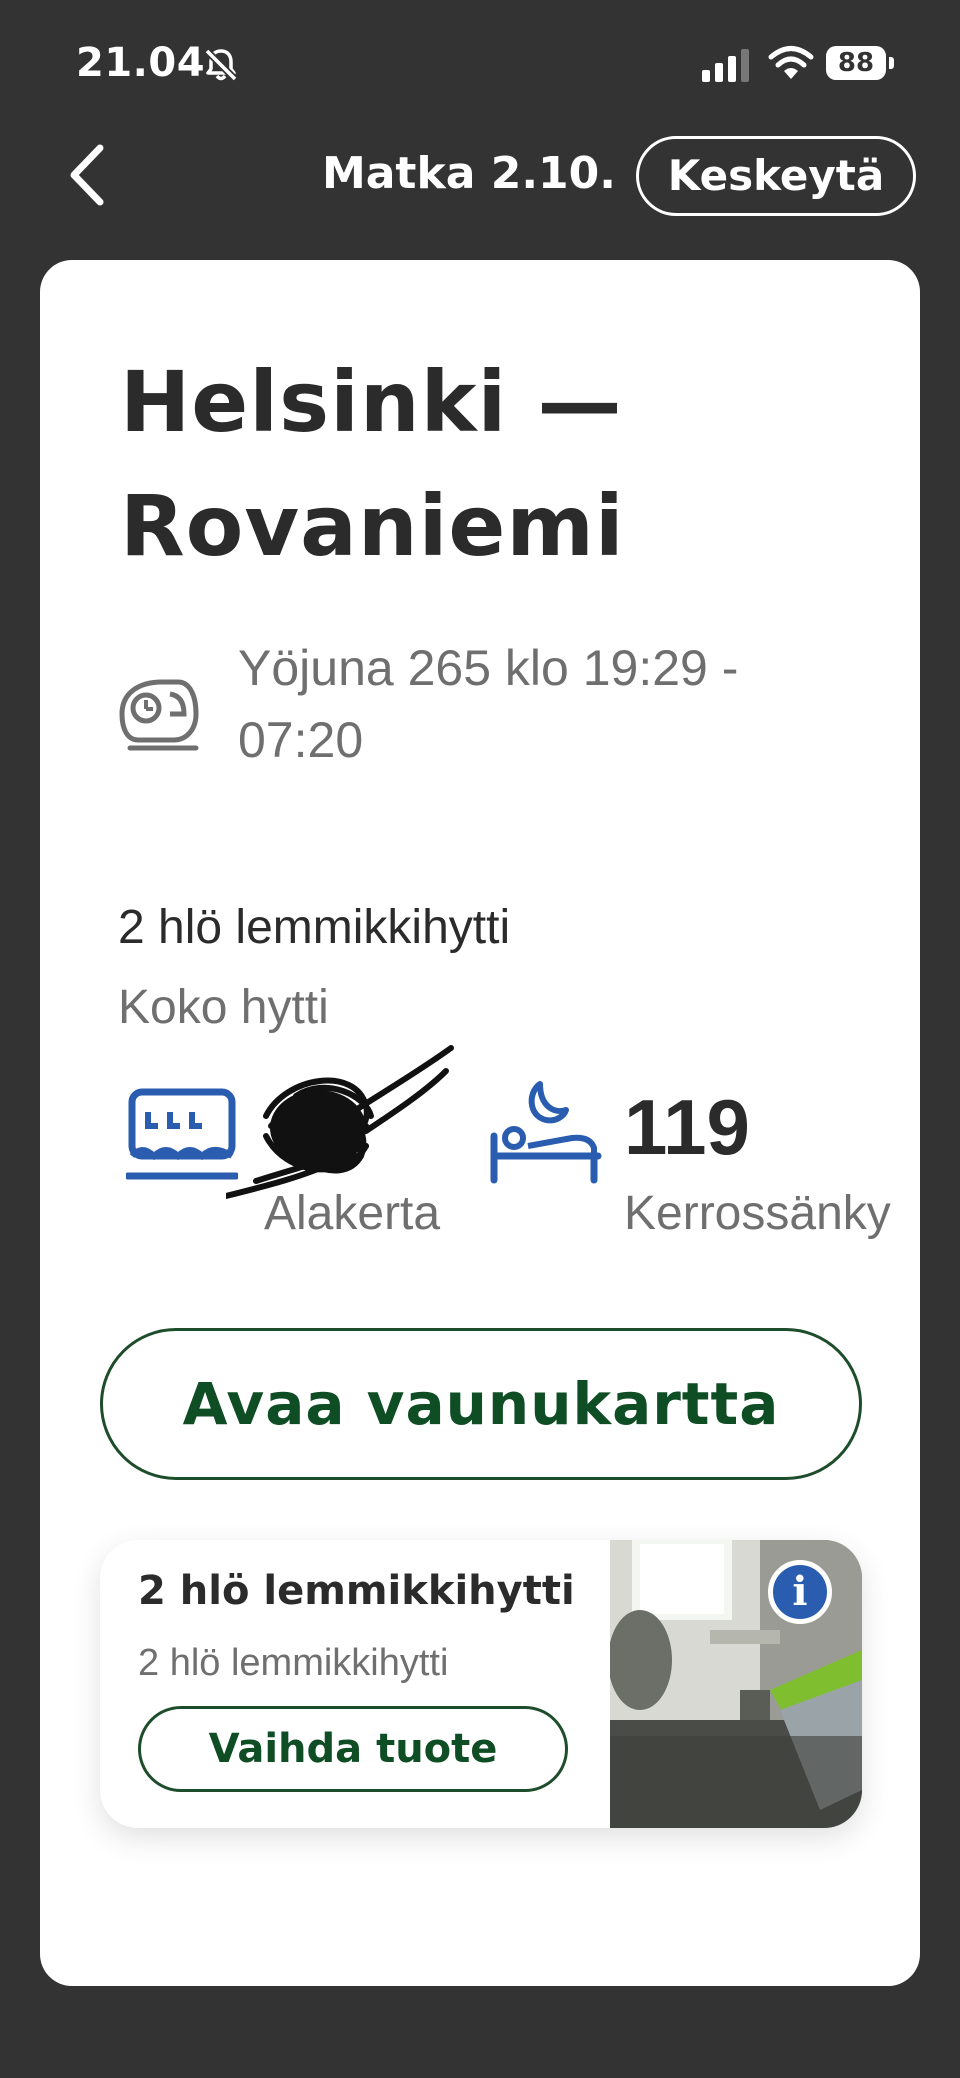 The height and width of the screenshot is (2078, 960). I want to click on product-subtitle: 2 hlö lemmikkihytti, so click(293, 1663).